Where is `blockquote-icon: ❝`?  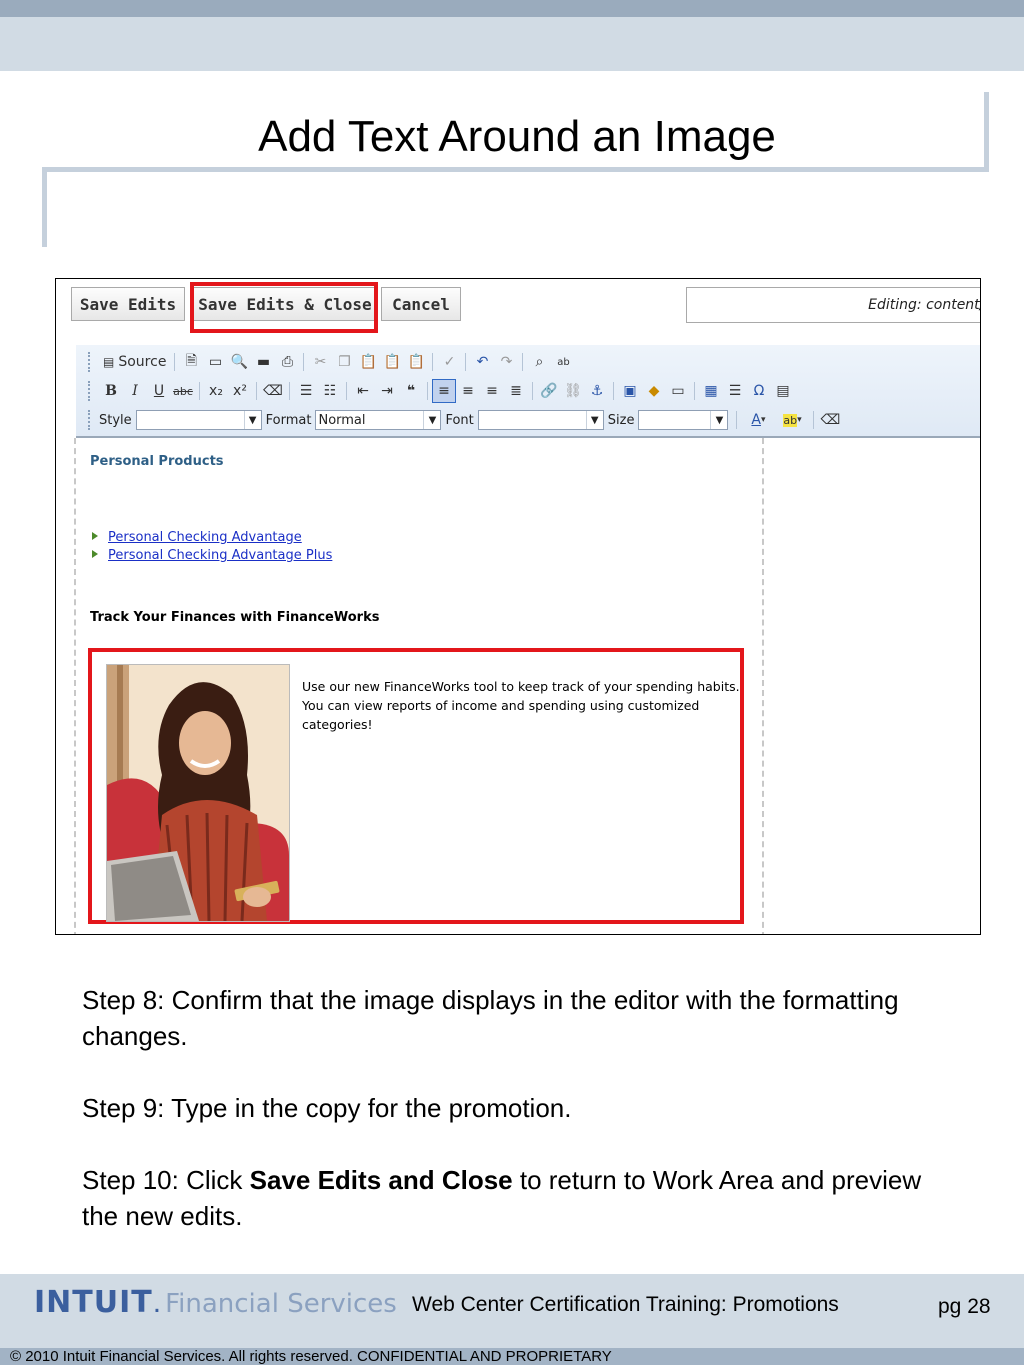
blockquote-icon: ❝ is located at coordinates (411, 391).